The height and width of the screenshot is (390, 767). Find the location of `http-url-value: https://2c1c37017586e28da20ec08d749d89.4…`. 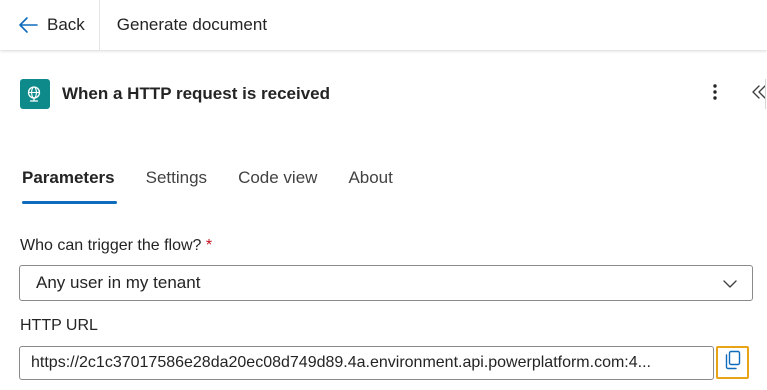

http-url-value: https://2c1c37017586e28da20ec08d749d89.4… is located at coordinates (341, 362).